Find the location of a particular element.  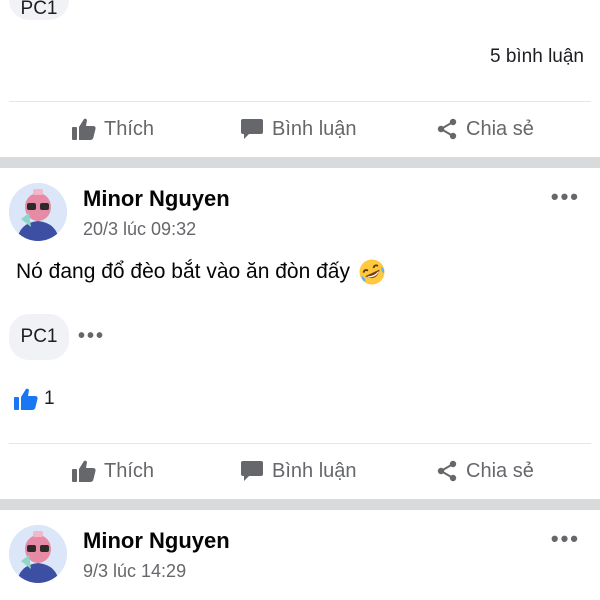

rolling-on-floor-laughing-emoji is located at coordinates (372, 272).